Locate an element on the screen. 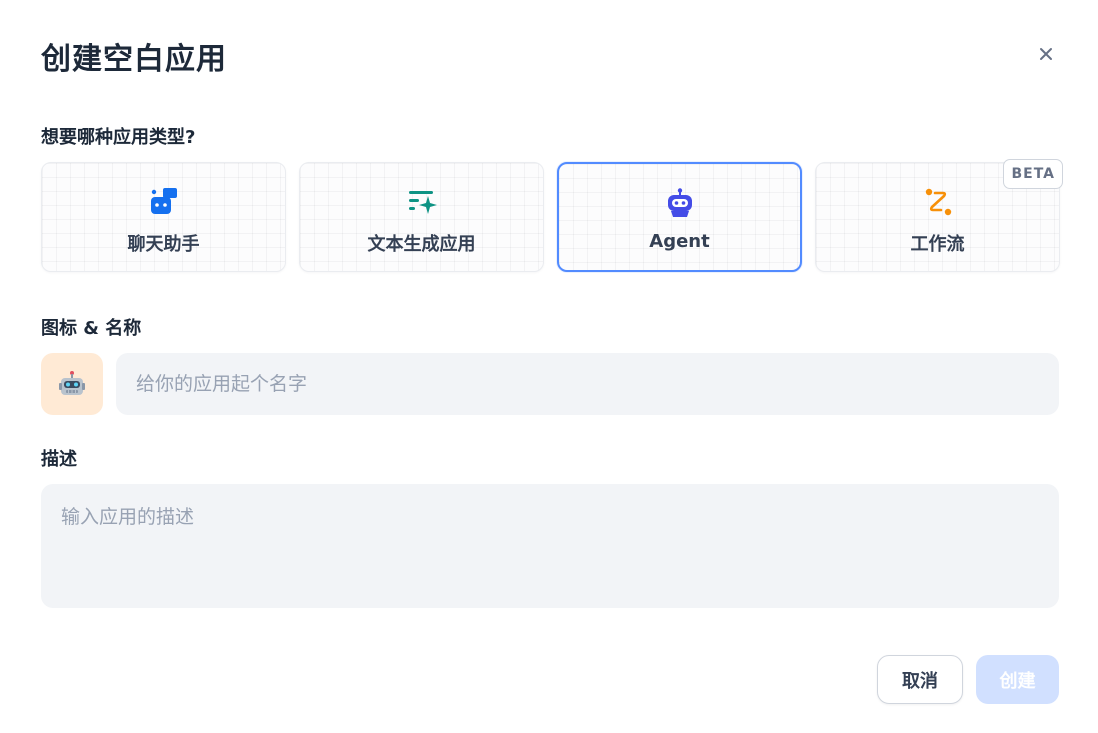  app-type-label-chat: 聊天助手 is located at coordinates (163, 244).